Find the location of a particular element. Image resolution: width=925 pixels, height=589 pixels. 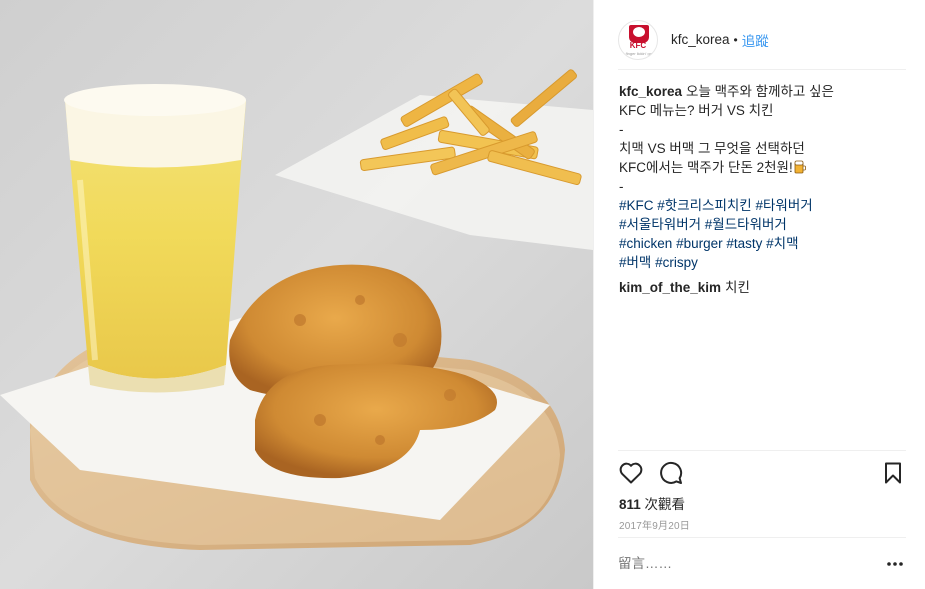

hashtag-link: #chicken is located at coordinates (645, 243).